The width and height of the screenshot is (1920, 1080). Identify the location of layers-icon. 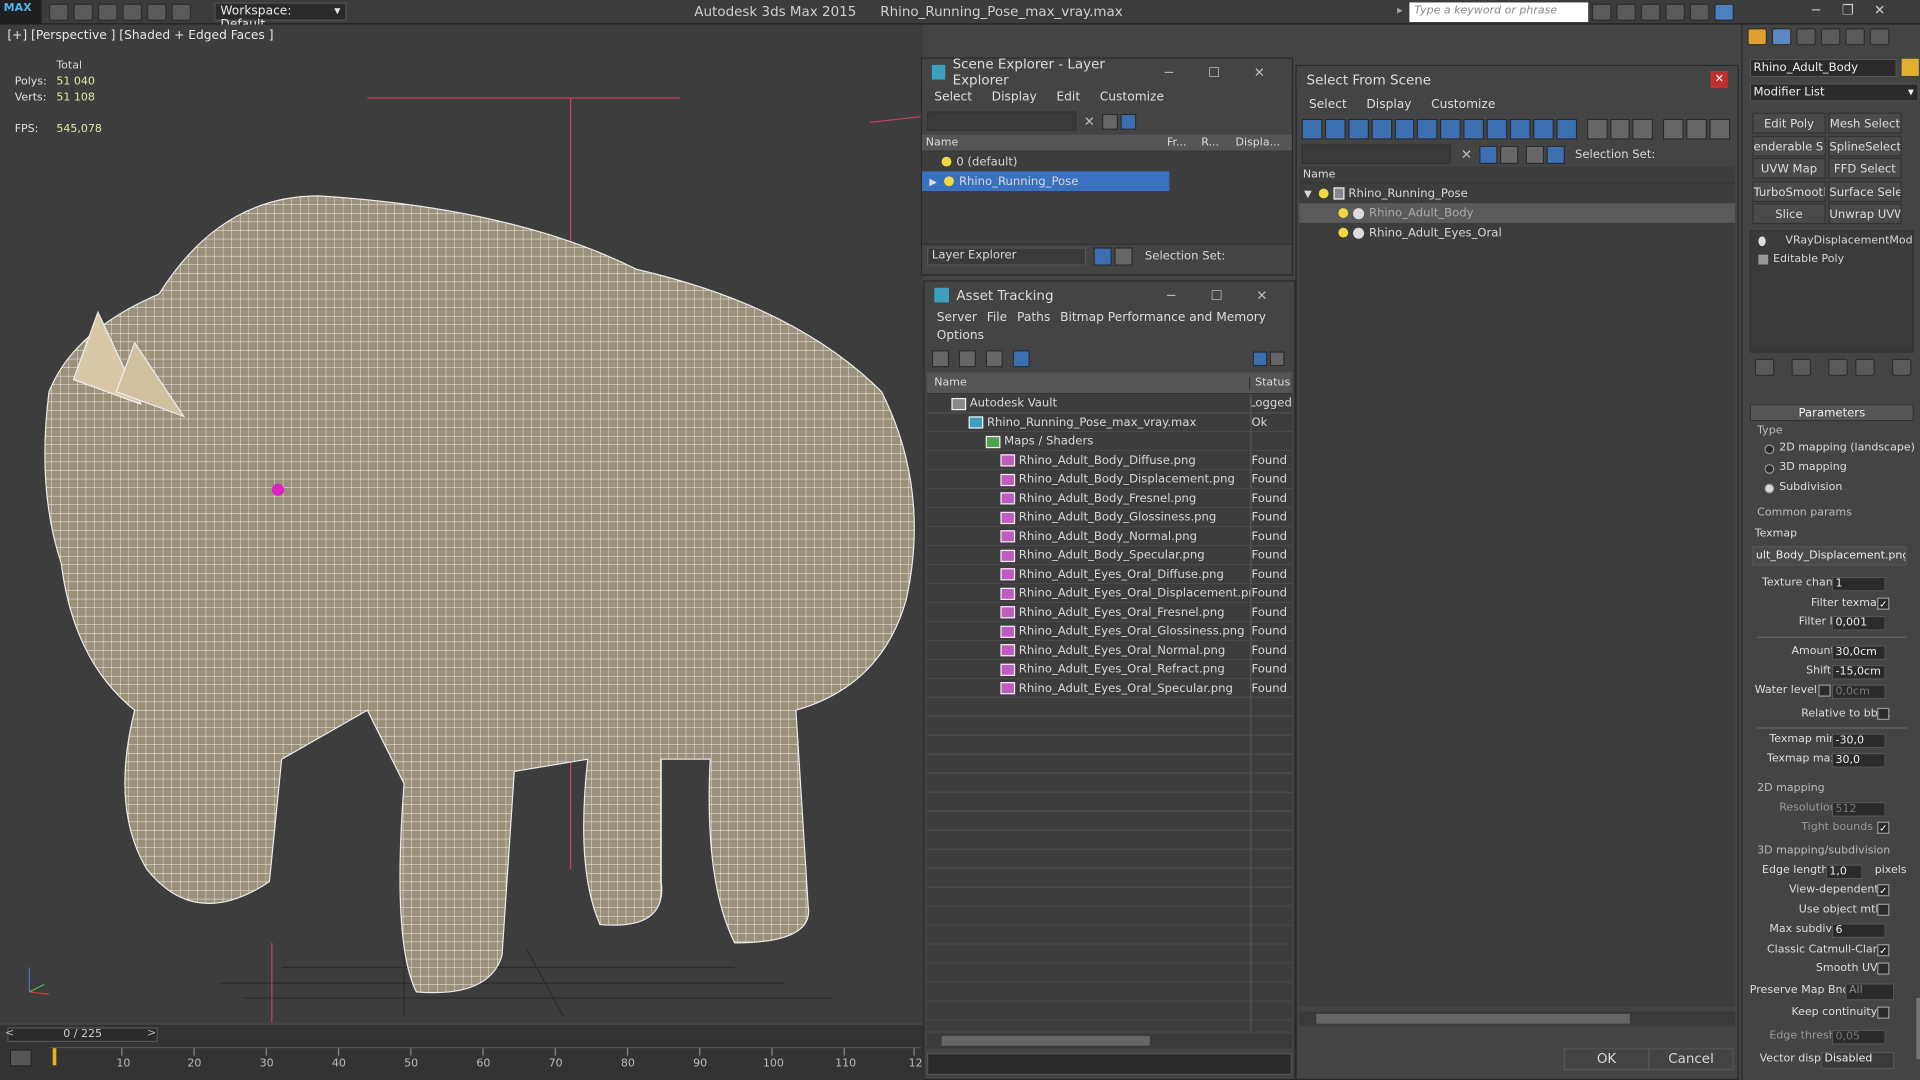
(1509, 154).